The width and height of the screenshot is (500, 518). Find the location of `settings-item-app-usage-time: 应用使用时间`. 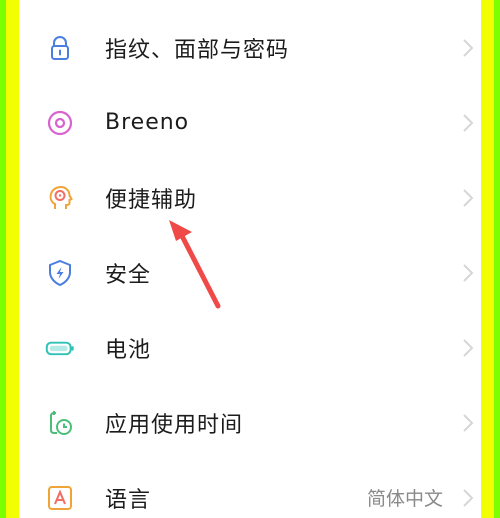

settings-item-app-usage-time: 应用使用时间 is located at coordinates (250, 422).